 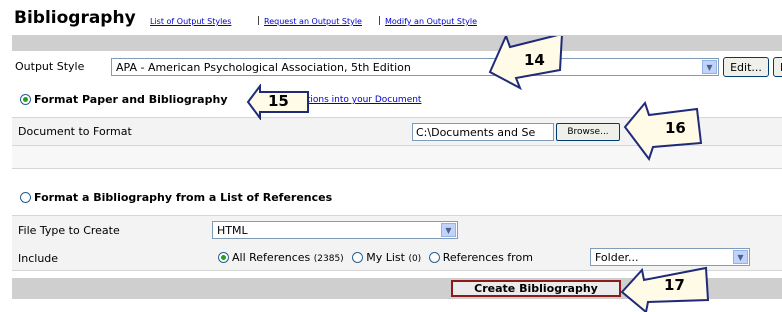 What do you see at coordinates (434, 257) in the screenshot?
I see `references-from-radio` at bounding box center [434, 257].